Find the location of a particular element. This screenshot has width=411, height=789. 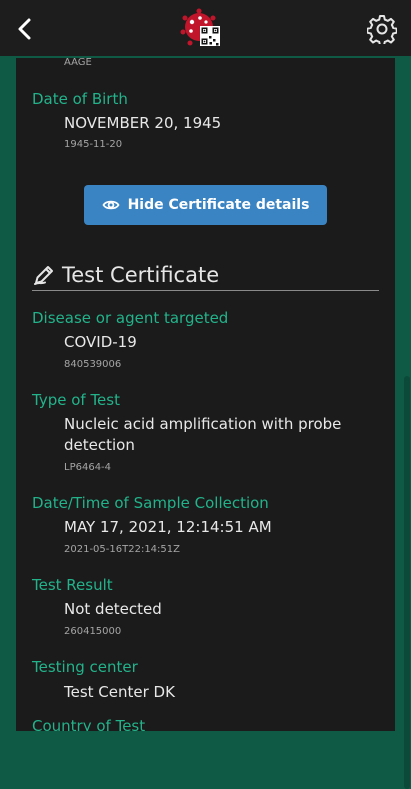

eye-icon is located at coordinates (111, 205).